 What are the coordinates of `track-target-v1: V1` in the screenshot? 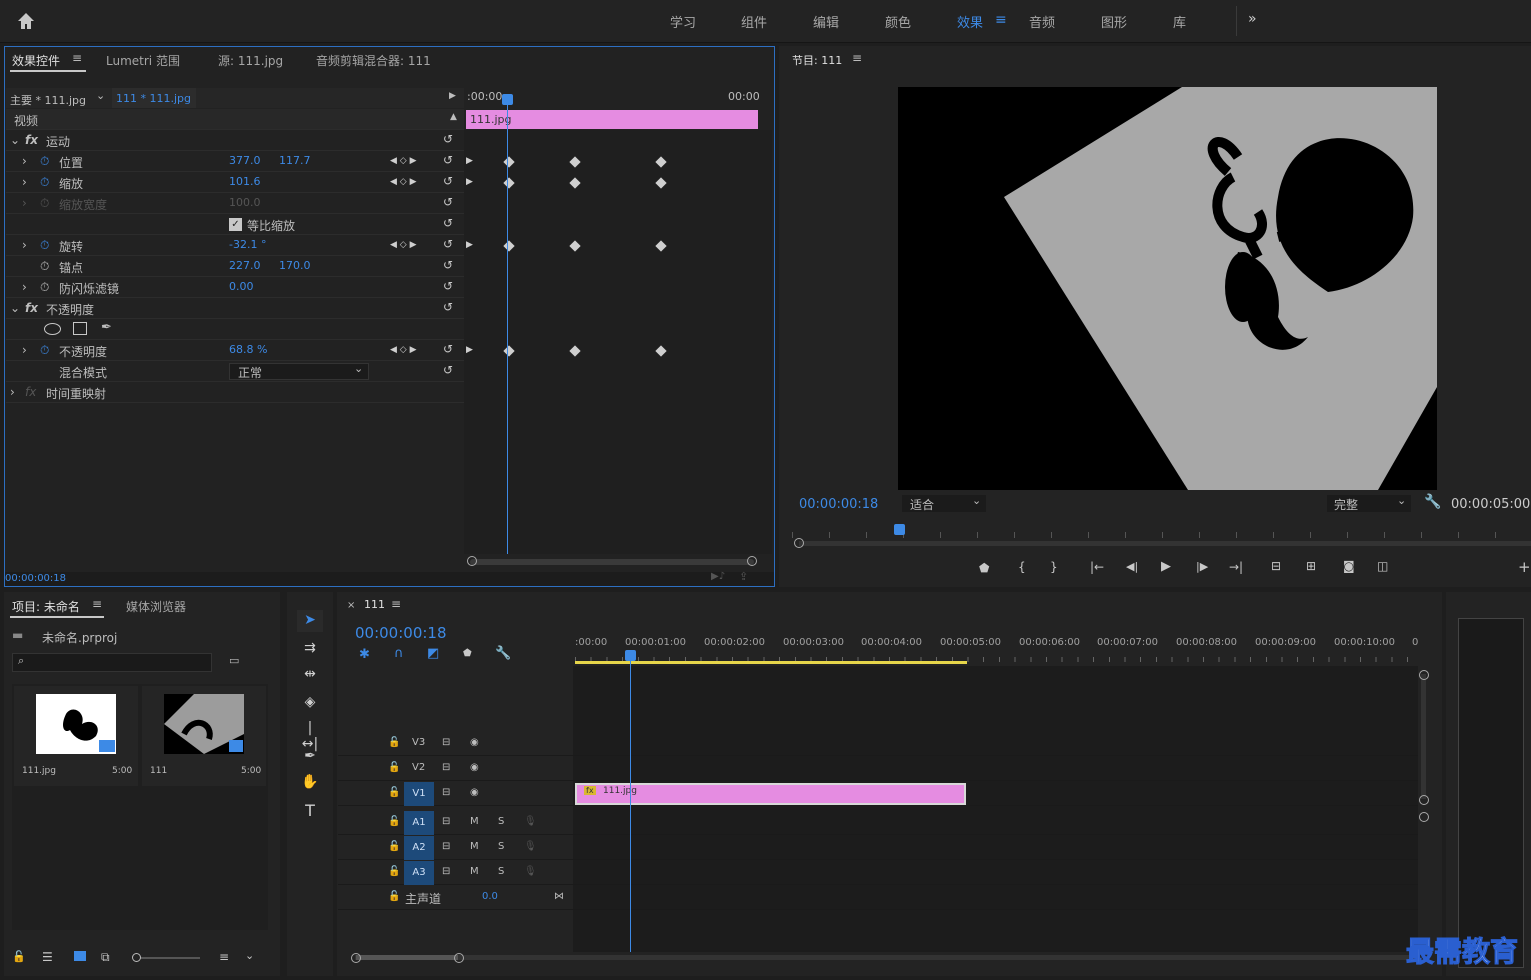 It's located at (419, 794).